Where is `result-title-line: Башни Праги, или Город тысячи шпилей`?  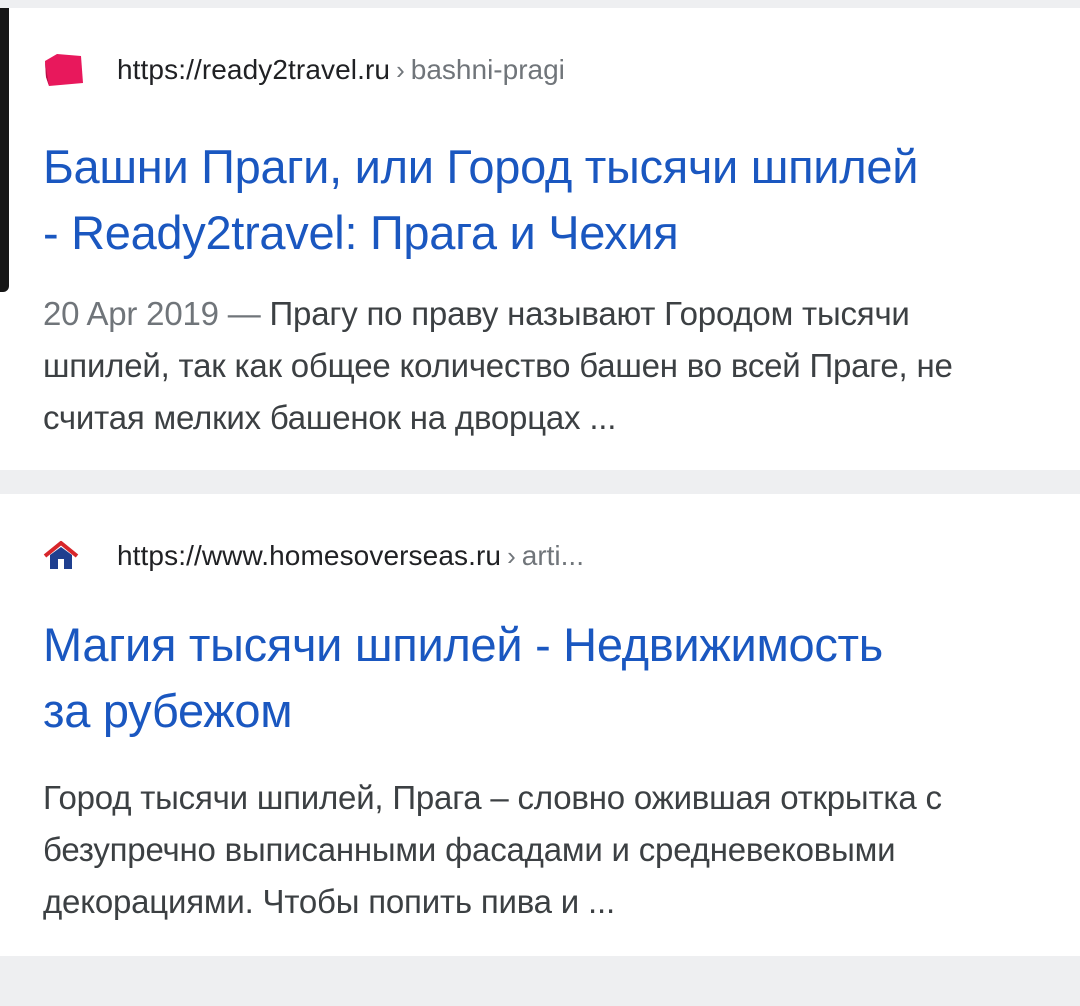
result-title-line: Башни Праги, или Город тысячи шпилей is located at coordinates (481, 166).